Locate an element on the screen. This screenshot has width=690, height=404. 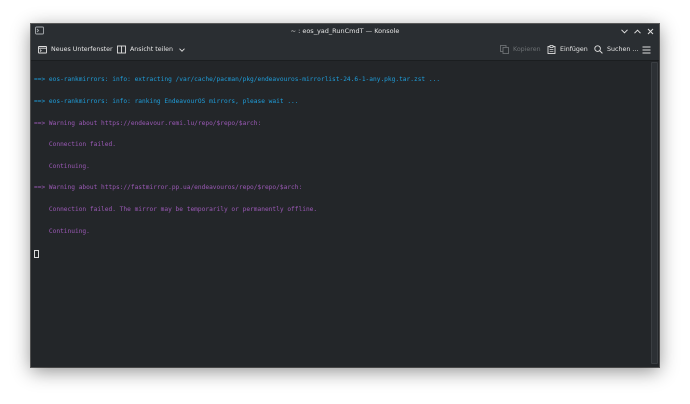
paste-button: Einfügen is located at coordinates (567, 49).